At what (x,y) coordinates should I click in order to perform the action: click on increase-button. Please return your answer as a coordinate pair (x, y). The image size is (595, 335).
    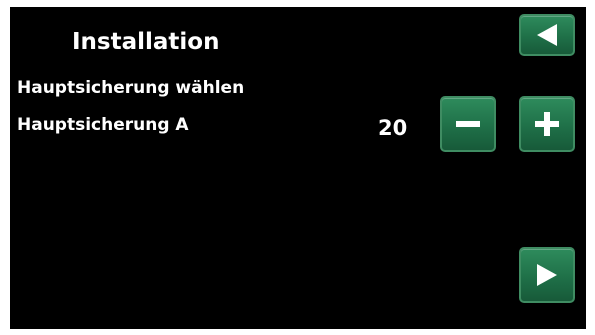
    Looking at the image, I should click on (547, 124).